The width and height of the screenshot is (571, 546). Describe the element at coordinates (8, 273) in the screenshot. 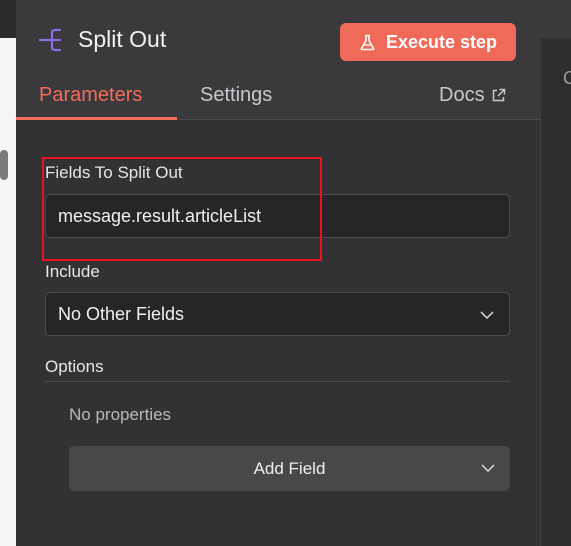

I see `background-left` at that location.